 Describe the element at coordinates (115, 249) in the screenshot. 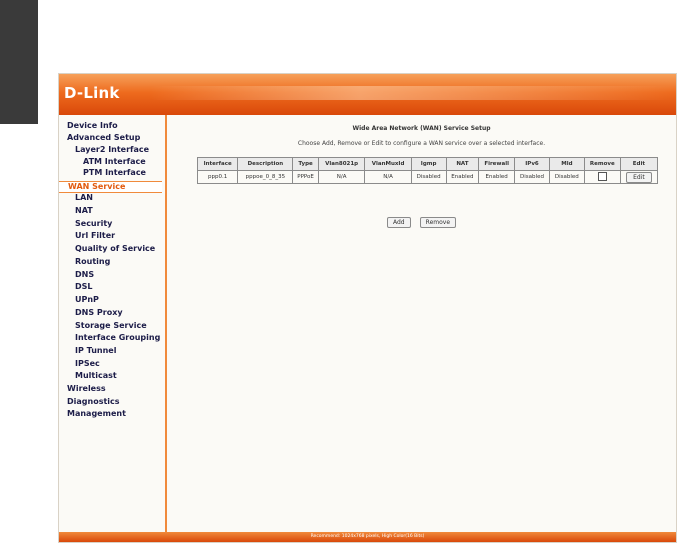

I see `sidebar-item-quality-of-service: Quality of Service` at that location.